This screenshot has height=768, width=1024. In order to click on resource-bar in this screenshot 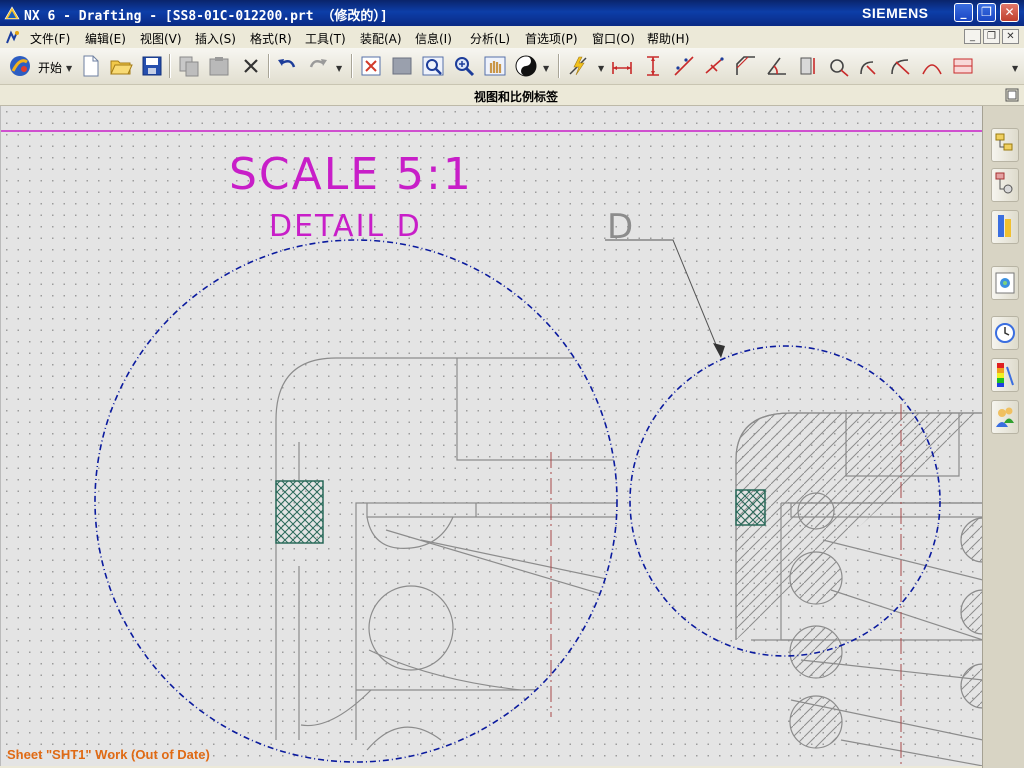, I will do `click(1003, 437)`.